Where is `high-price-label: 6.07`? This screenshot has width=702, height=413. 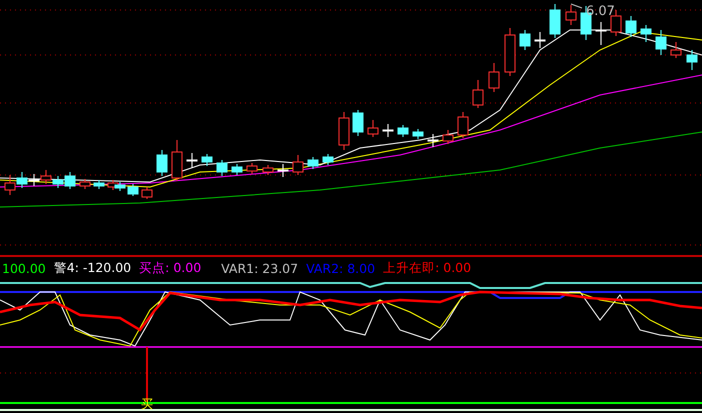 high-price-label: 6.07 is located at coordinates (600, 11).